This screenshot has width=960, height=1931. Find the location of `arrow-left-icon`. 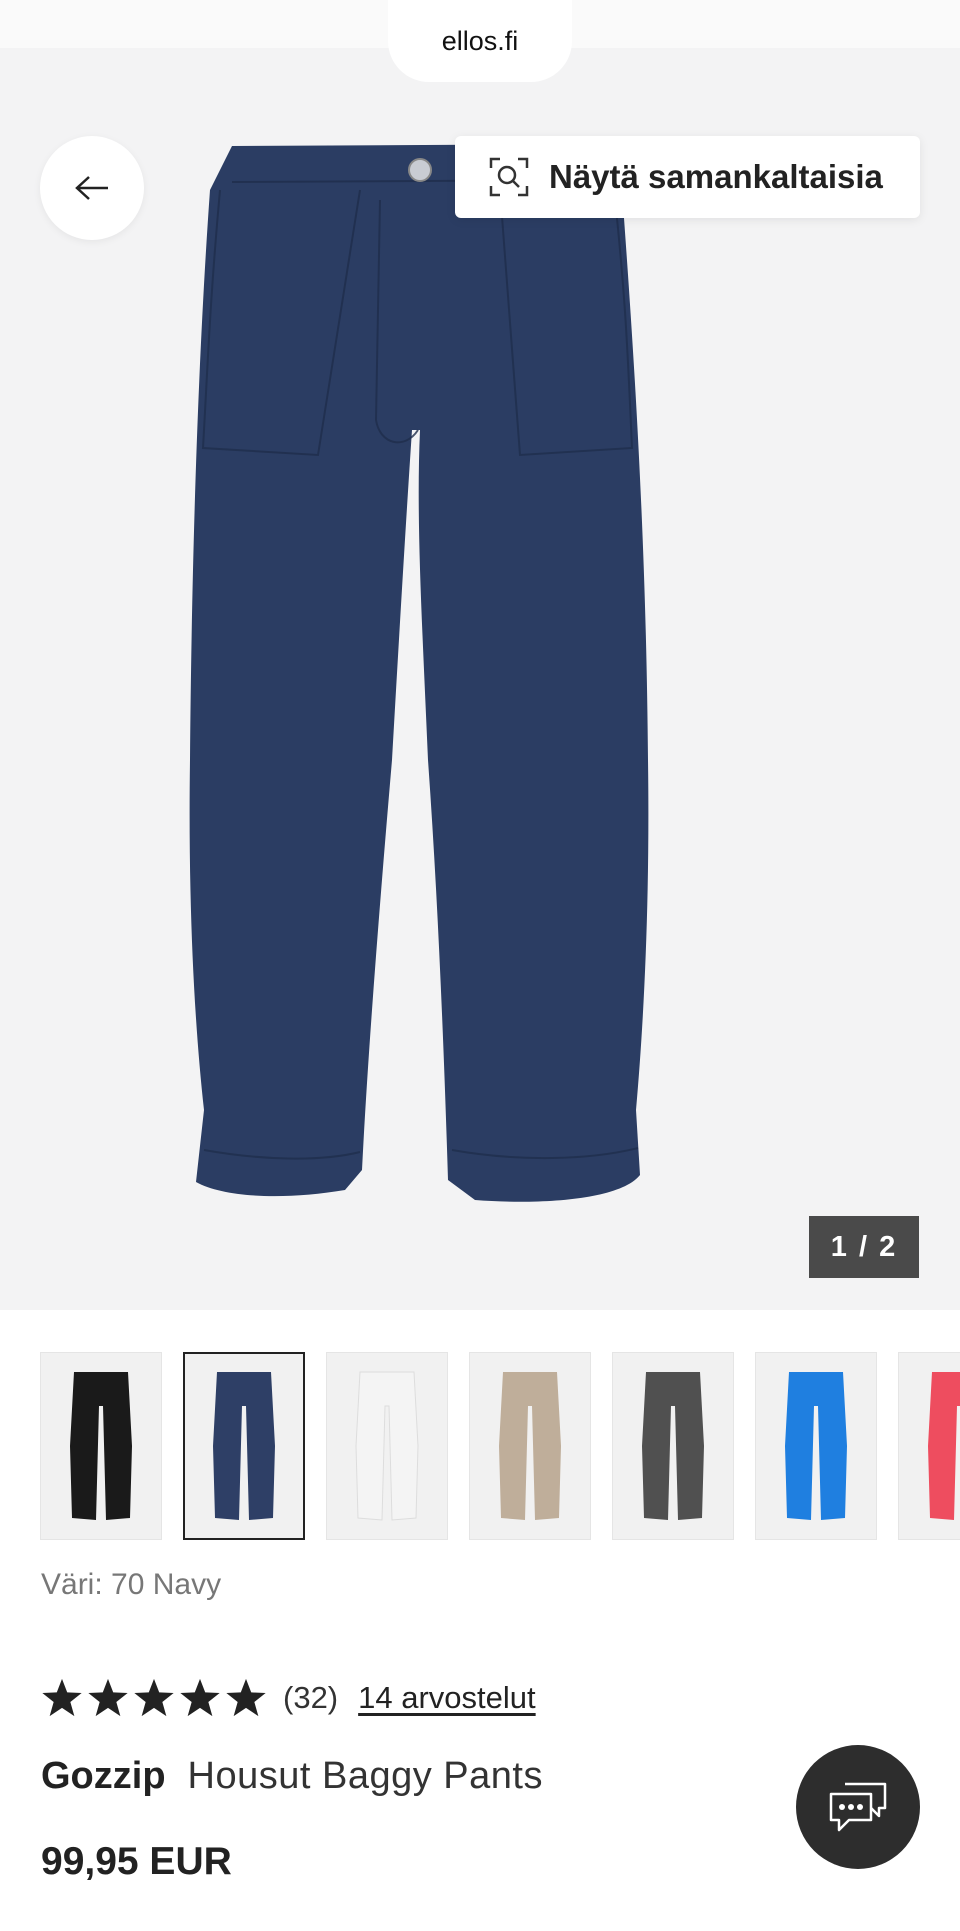

arrow-left-icon is located at coordinates (92, 188).